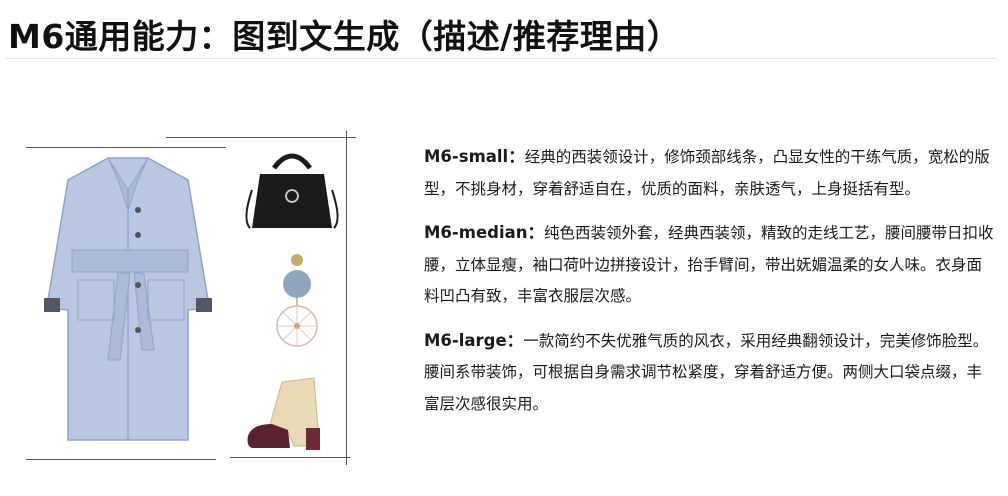  Describe the element at coordinates (121, 459) in the screenshot. I see `frame-line-bottom` at that location.